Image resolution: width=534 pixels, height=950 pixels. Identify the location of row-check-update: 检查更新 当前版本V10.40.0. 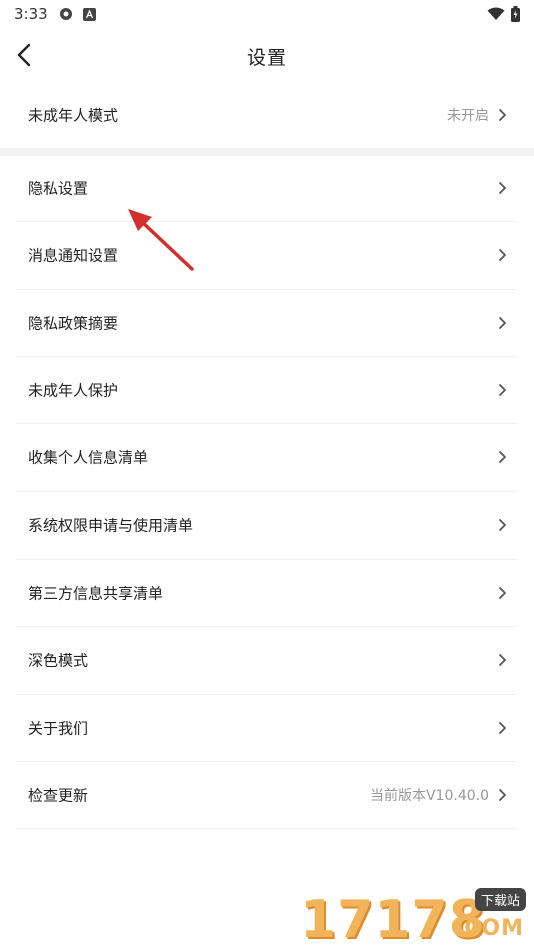
(266, 795).